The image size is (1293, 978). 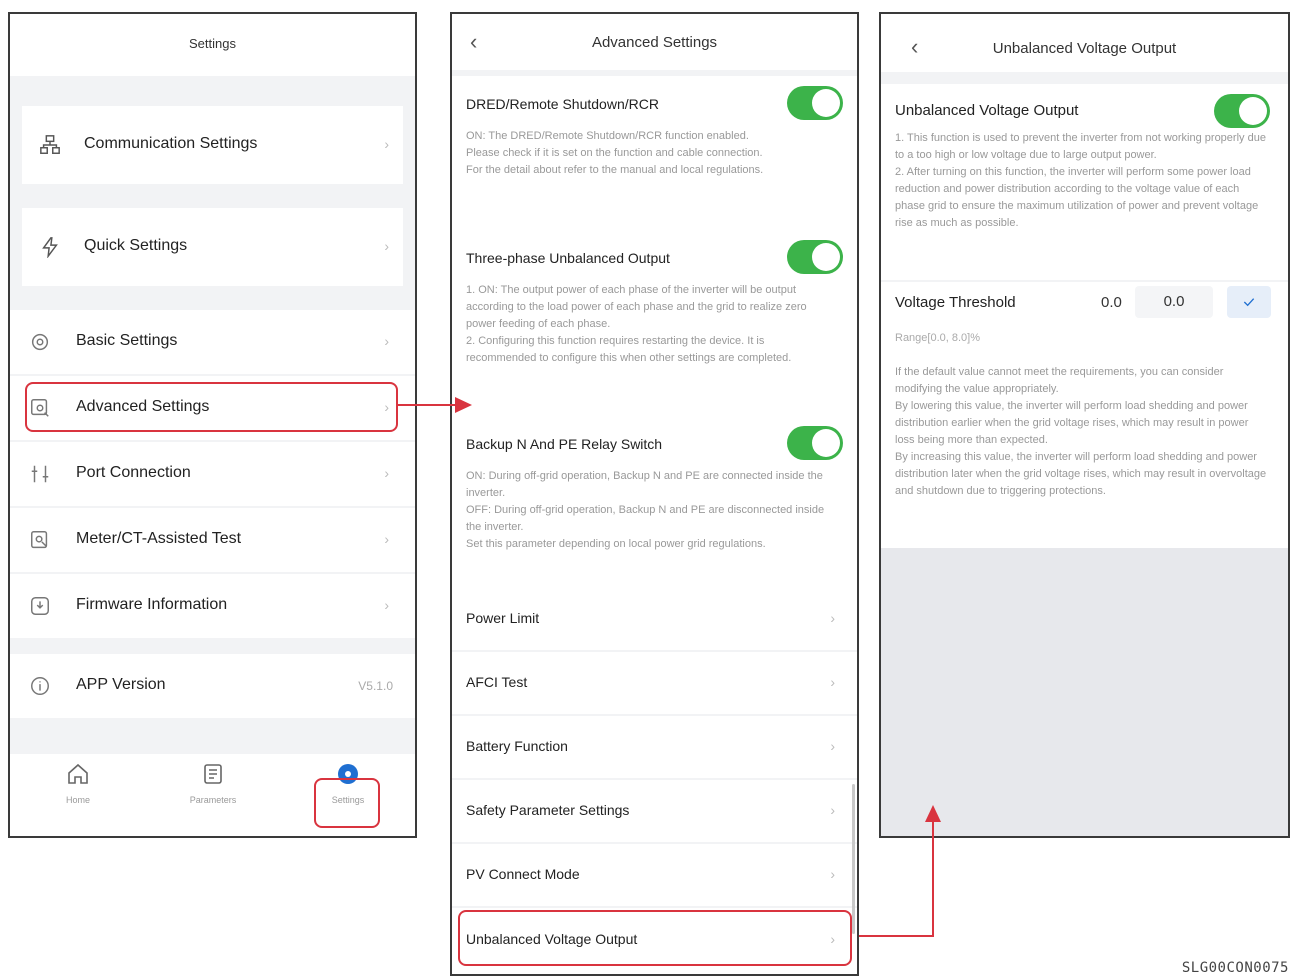 I want to click on arrow-to-unbalanced-voltage, so click(x=900, y=871).